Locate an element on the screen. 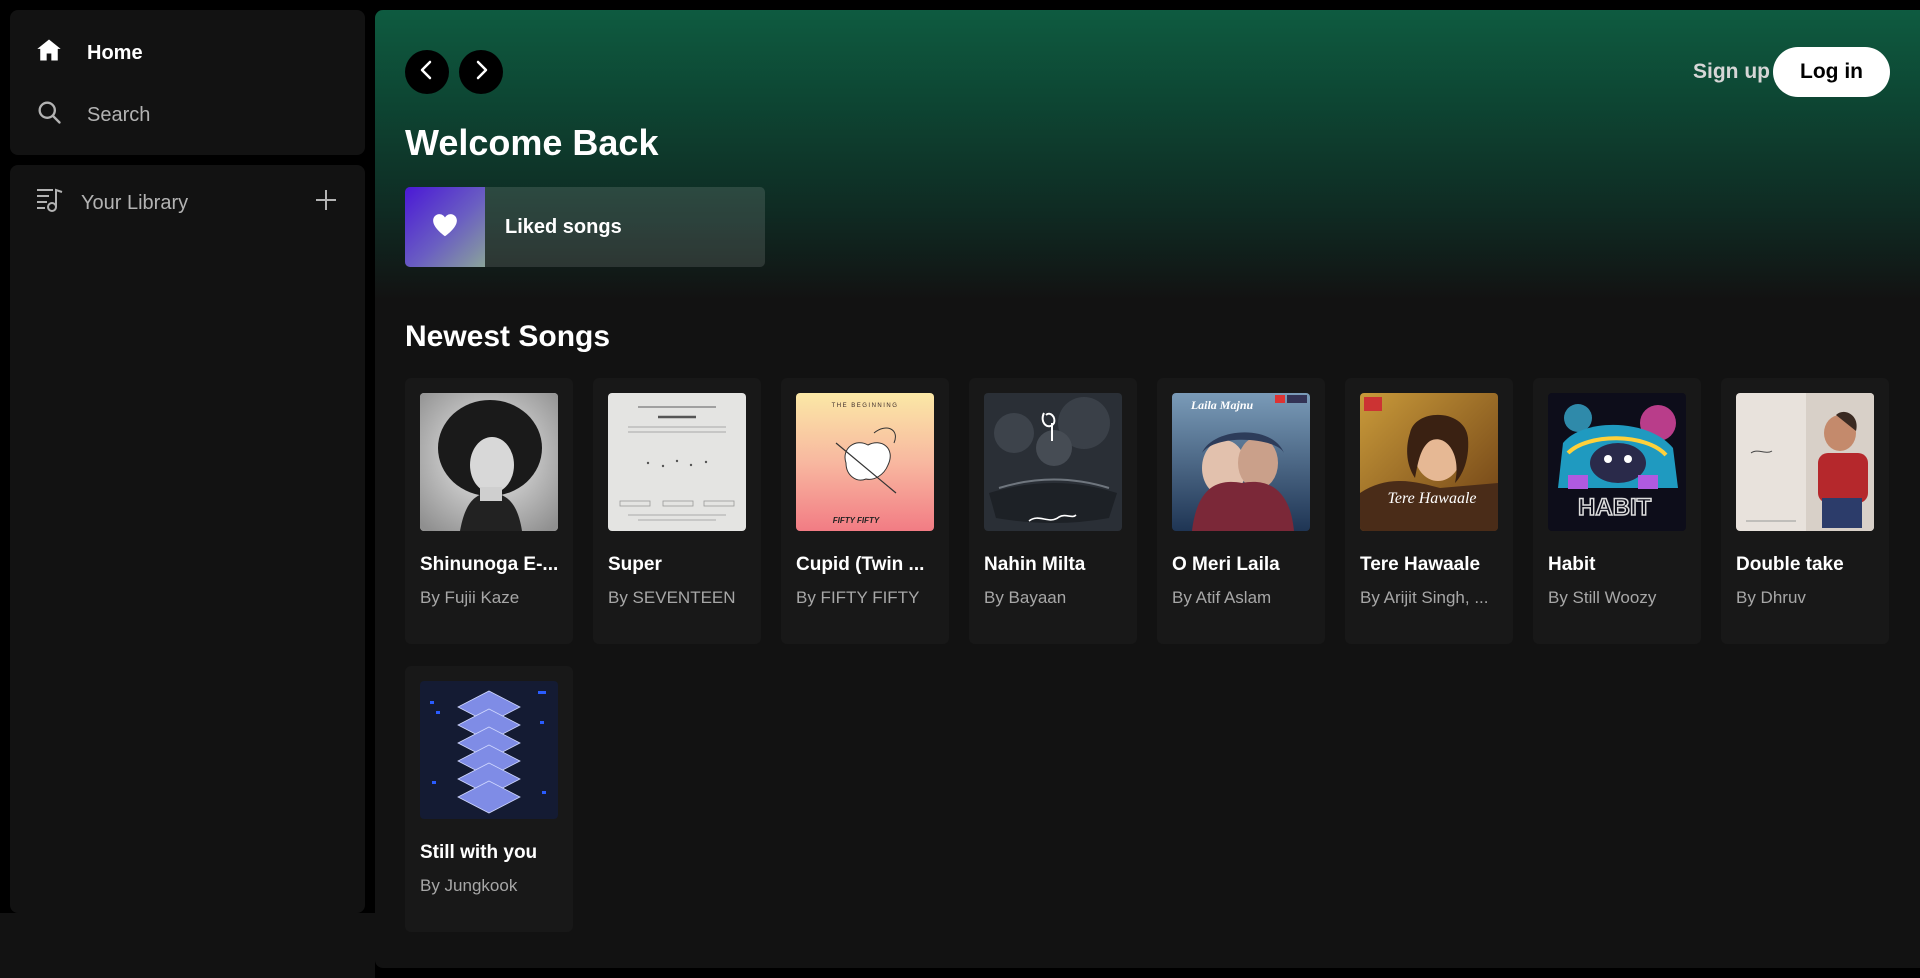 The height and width of the screenshot is (978, 1920). liked-songs-art is located at coordinates (445, 227).